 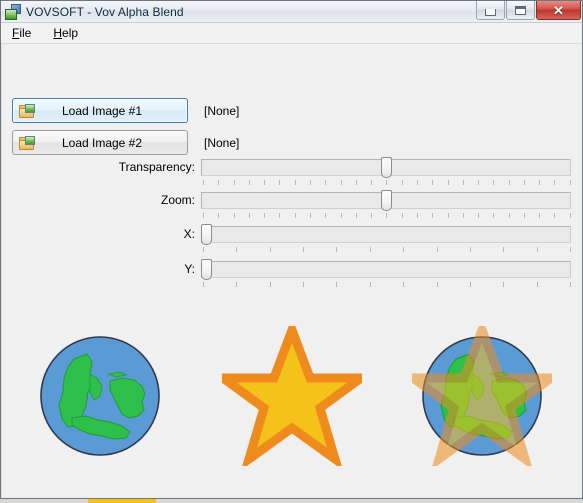 I want to click on titlebar: VOVSOFT - Vov Alpha Blend ✕, so click(x=291, y=12).